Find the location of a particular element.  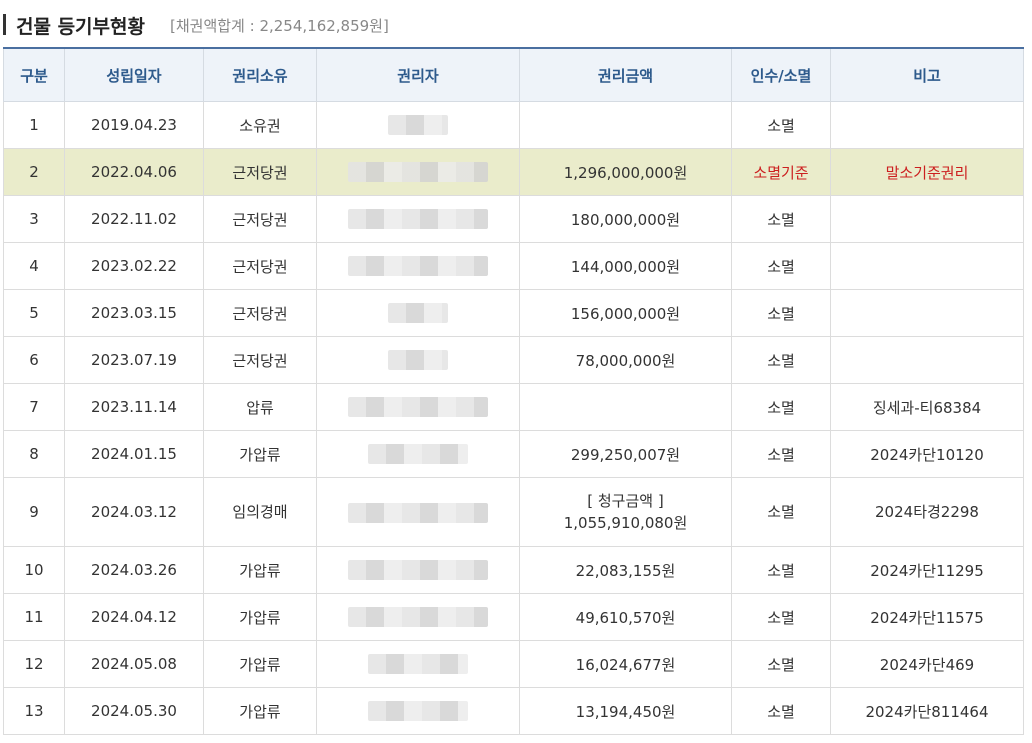

cell-date: 2022.11.02 is located at coordinates (134, 219).